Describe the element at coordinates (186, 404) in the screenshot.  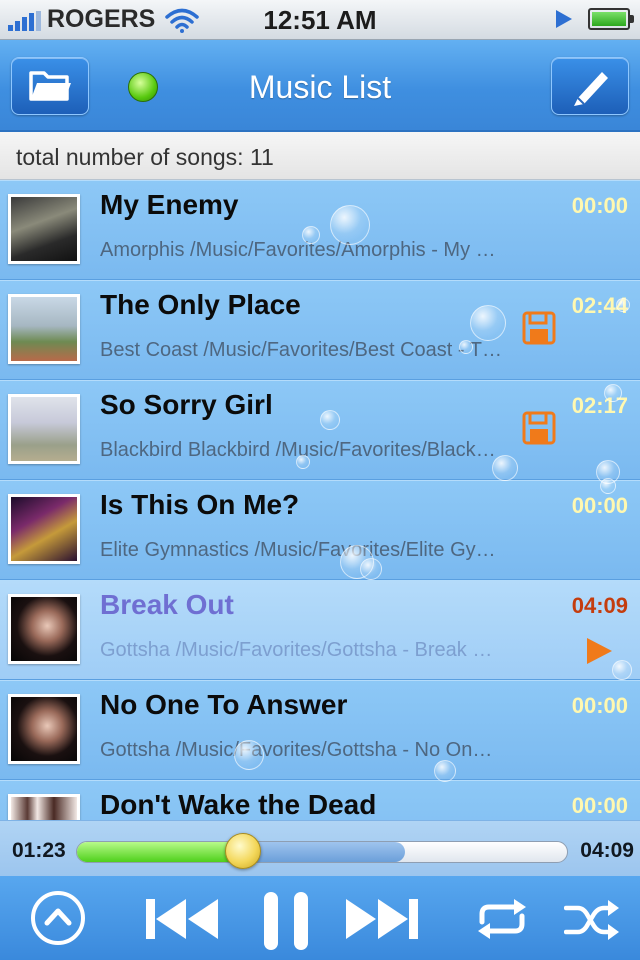
I see `song-title: So Sorry Girl` at that location.